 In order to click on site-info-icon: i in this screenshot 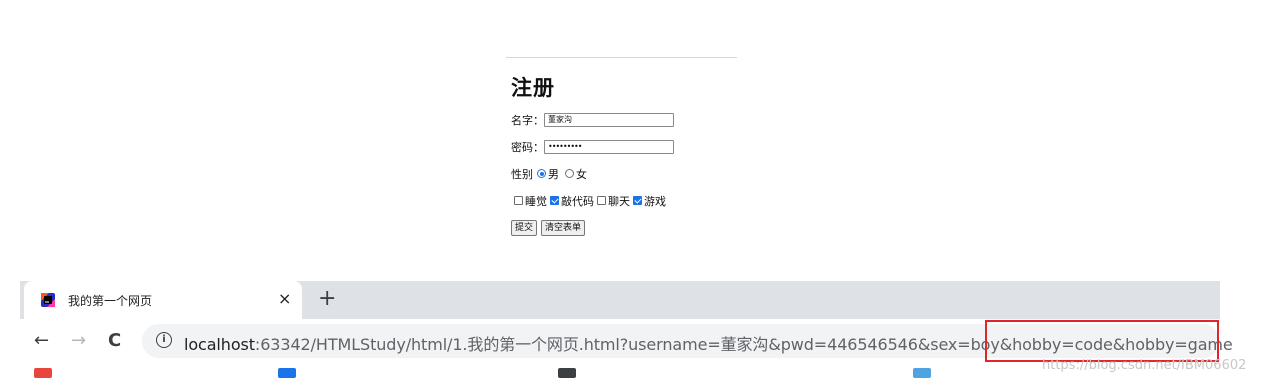, I will do `click(164, 340)`.